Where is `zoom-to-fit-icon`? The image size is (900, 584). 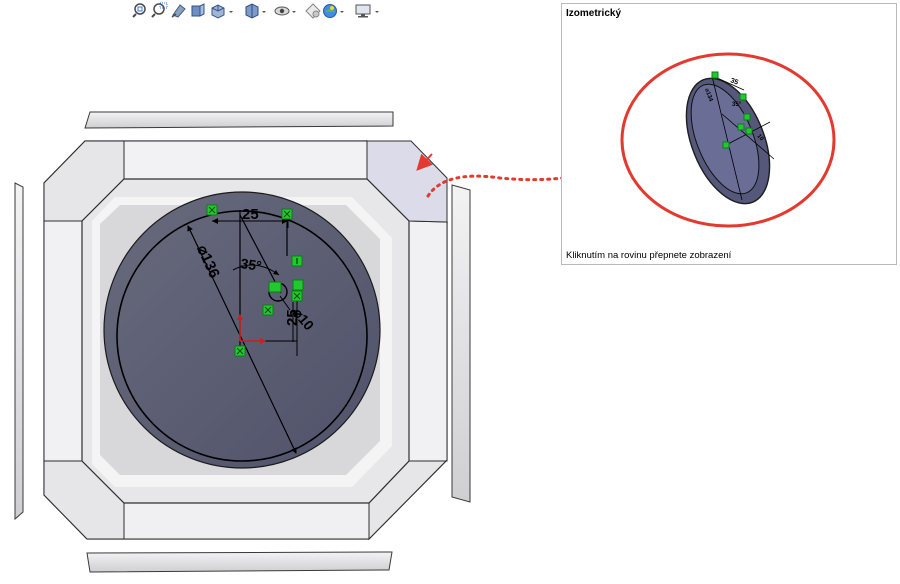
zoom-to-fit-icon is located at coordinates (139, 10).